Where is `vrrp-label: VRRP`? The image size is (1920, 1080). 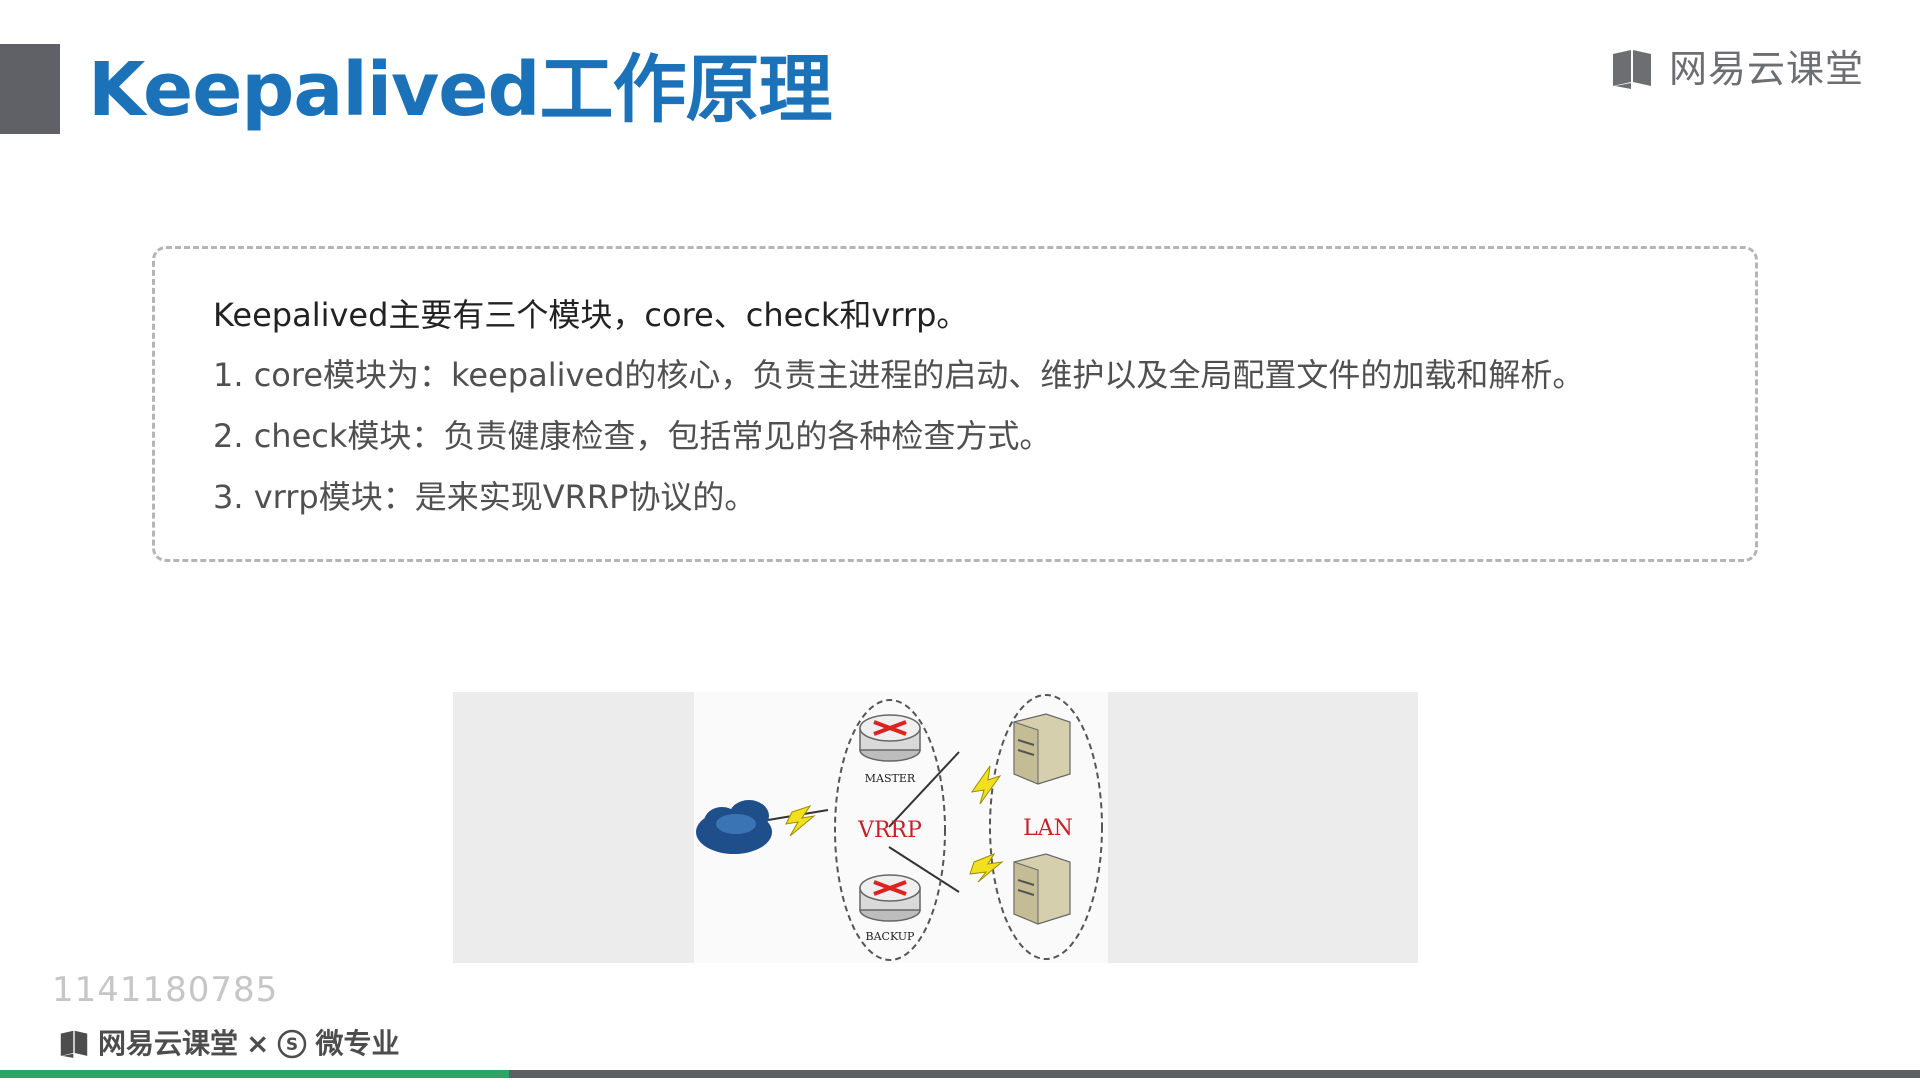
vrrp-label: VRRP is located at coordinates (889, 830).